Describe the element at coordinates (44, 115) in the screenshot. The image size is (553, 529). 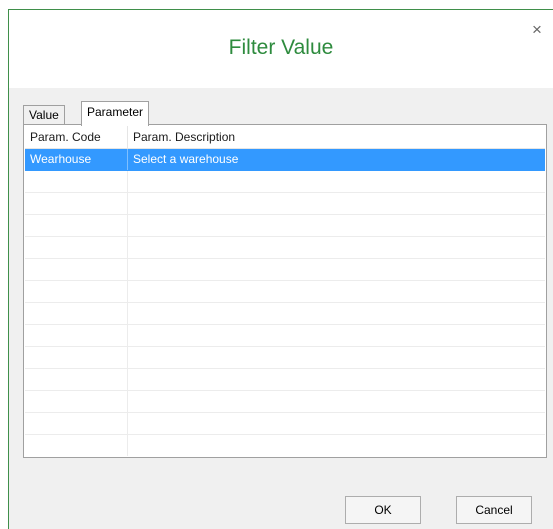
I see `tab-value: Value` at that location.